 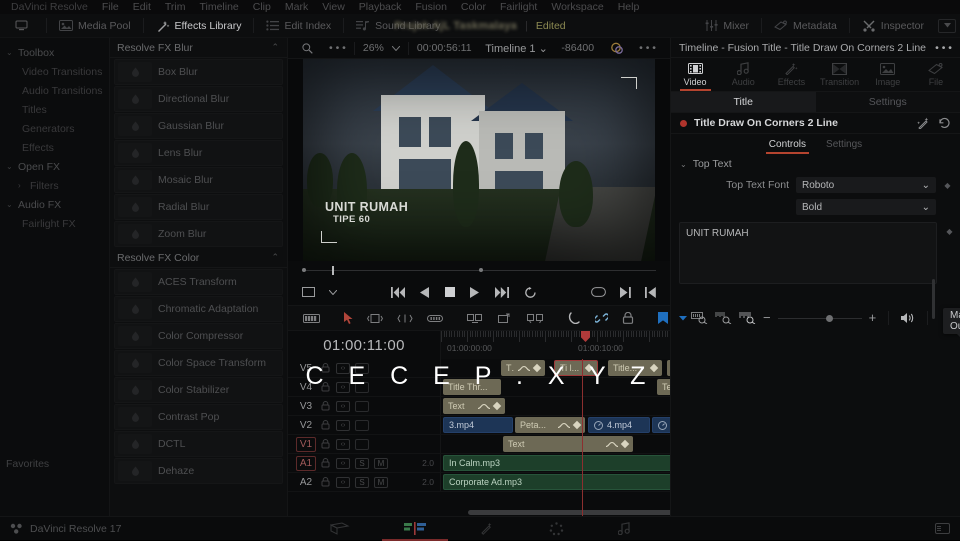 I want to click on inspector-tab-video: Video, so click(x=695, y=74).